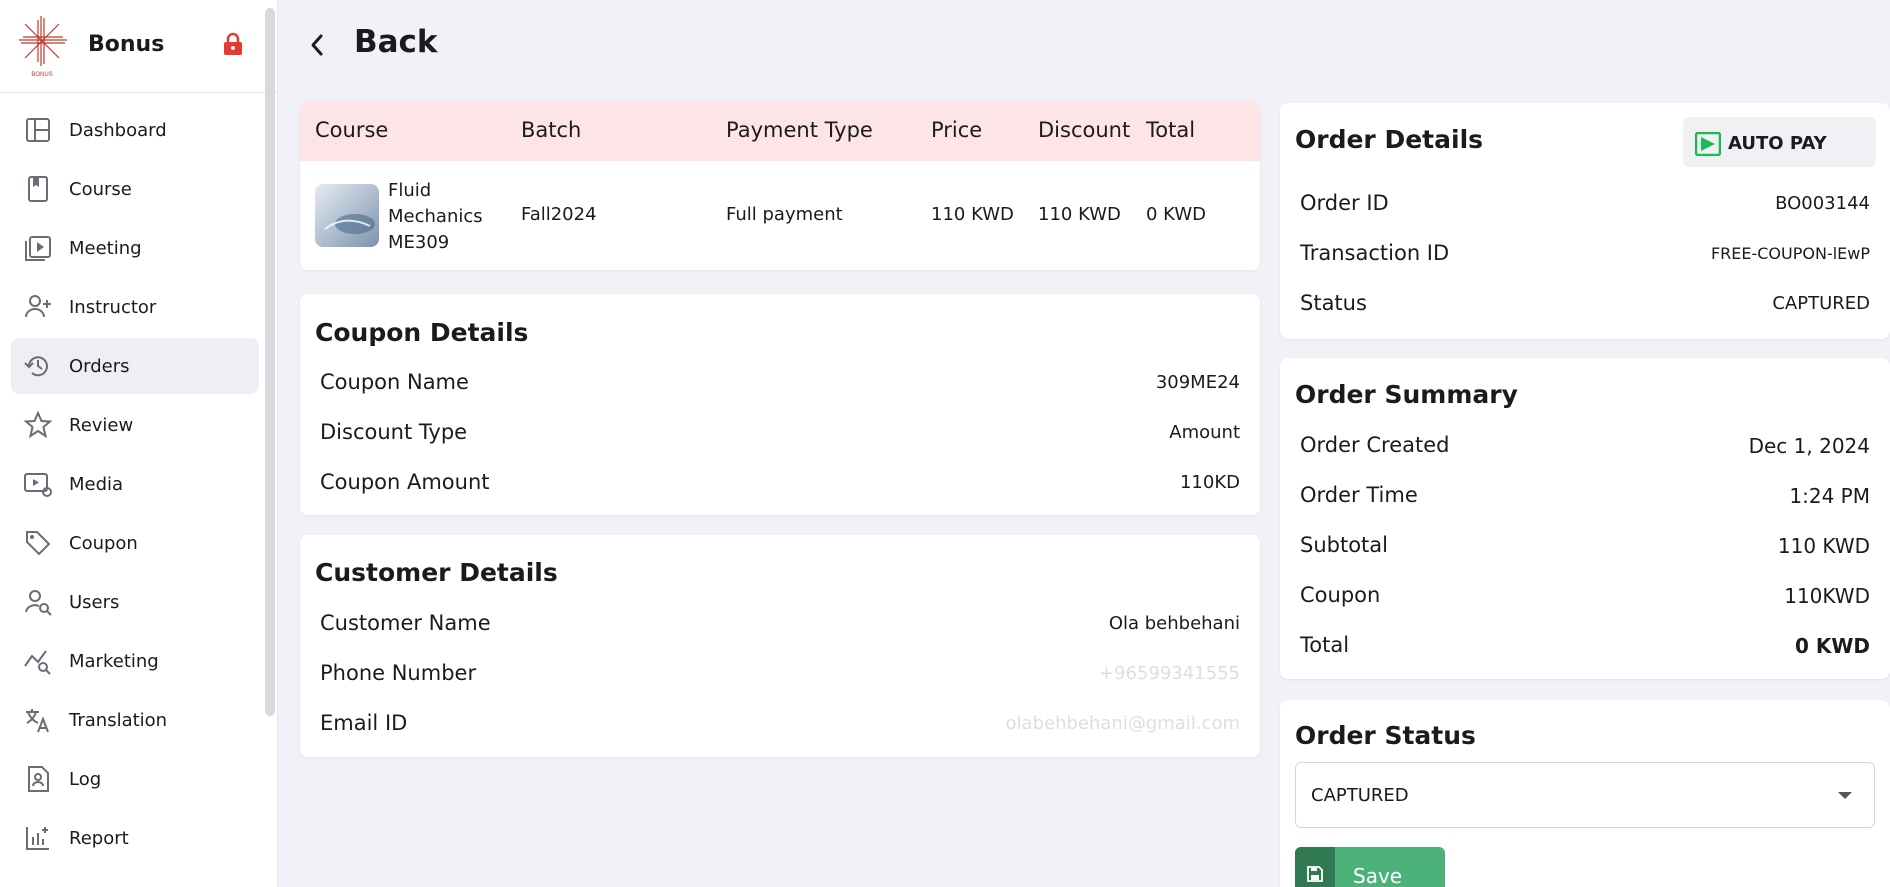 The height and width of the screenshot is (887, 1890). I want to click on total-cell: 0 KWD, so click(1176, 214).